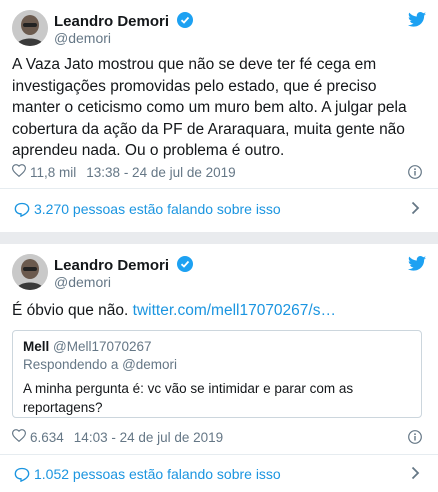 The width and height of the screenshot is (438, 492). I want to click on conversation-link: 1.052 pessoas estão falando sobre isso, so click(147, 474).